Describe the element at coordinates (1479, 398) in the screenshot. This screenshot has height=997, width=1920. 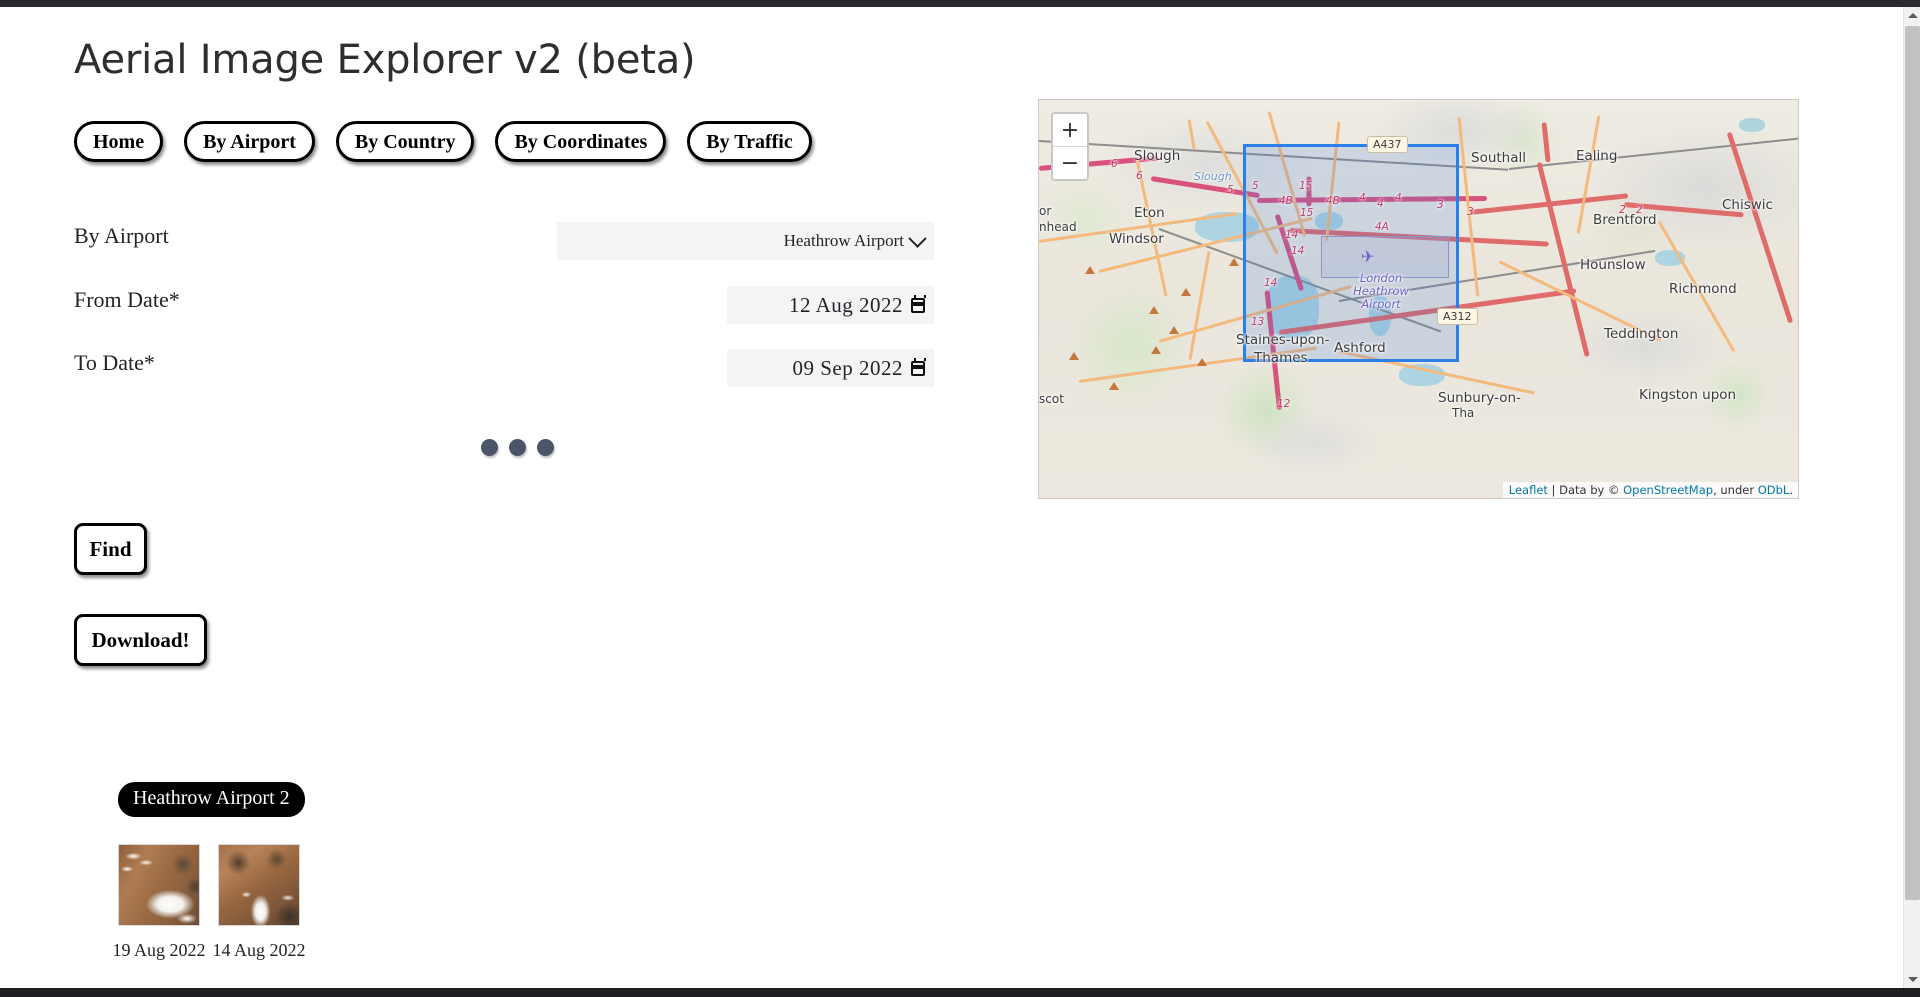
I see `map-label: Sunbury-on-` at that location.